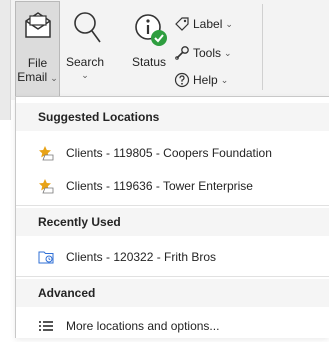 This screenshot has height=342, width=329. I want to click on section-header-advanced: Advanced, so click(172, 293).